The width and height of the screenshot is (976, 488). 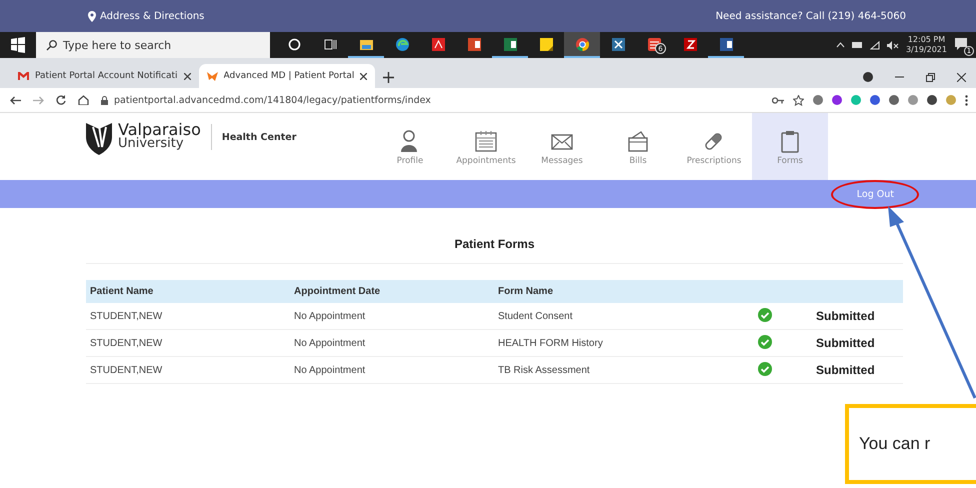 I want to click on nav-tab: Bills, so click(x=638, y=146).